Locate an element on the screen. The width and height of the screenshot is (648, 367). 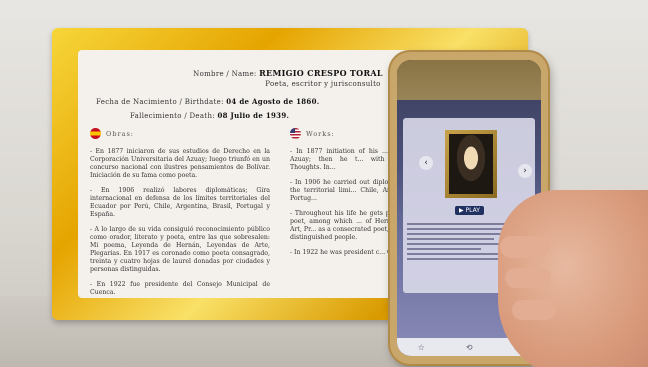
role-text: Poeta, escritor y jurisconsulto is located at coordinates (323, 84).